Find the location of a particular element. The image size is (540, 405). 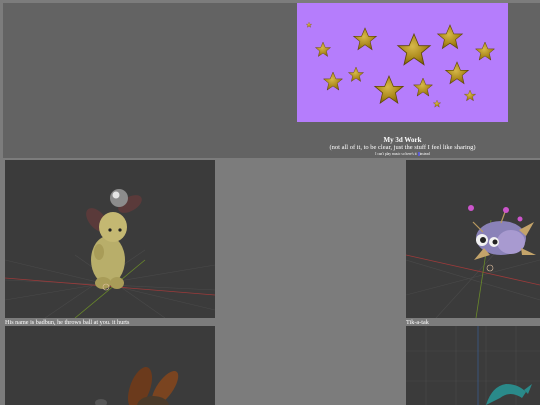

tikatak-caption: Tik-a-tak is located at coordinates (417, 322).